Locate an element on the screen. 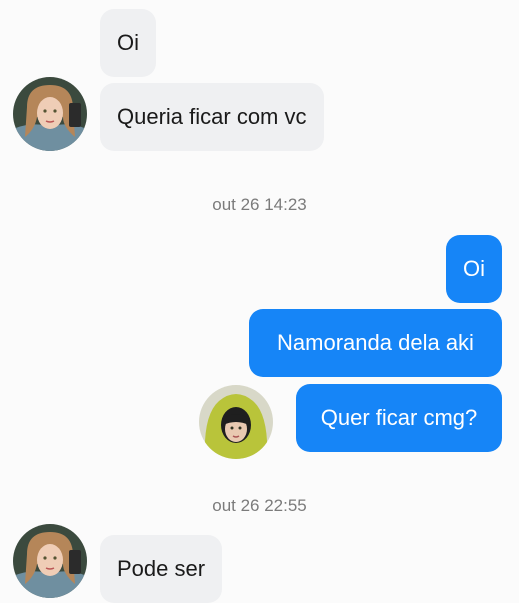 This screenshot has width=519, height=603. message-text: Quer ficar cmg? is located at coordinates (399, 417).